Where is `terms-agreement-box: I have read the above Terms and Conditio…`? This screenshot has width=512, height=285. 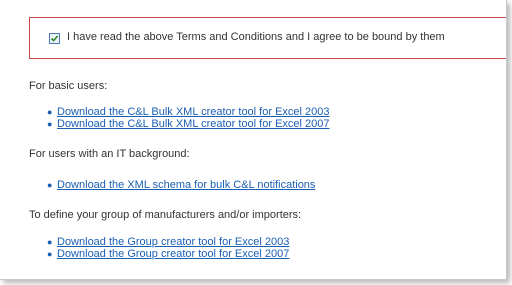
terms-agreement-box: I have read the above Terms and Conditio… is located at coordinates (267, 38).